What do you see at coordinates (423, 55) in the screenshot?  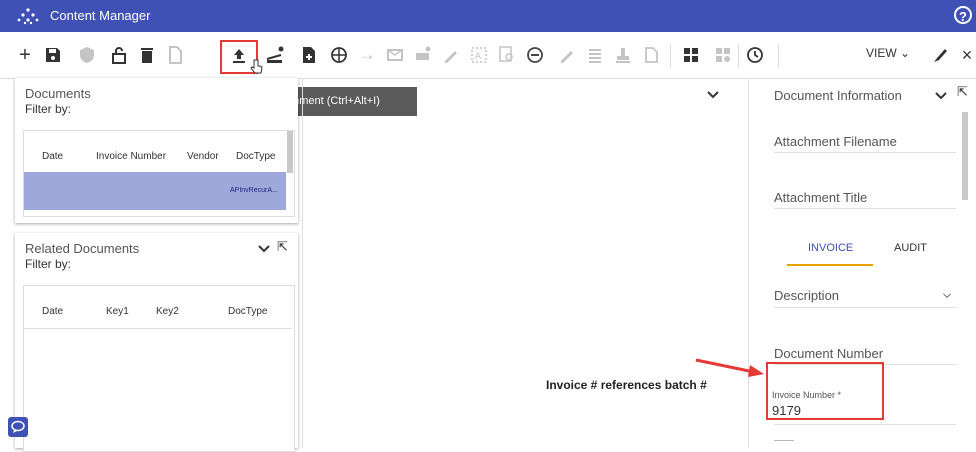 I see `print-settings-icon` at bounding box center [423, 55].